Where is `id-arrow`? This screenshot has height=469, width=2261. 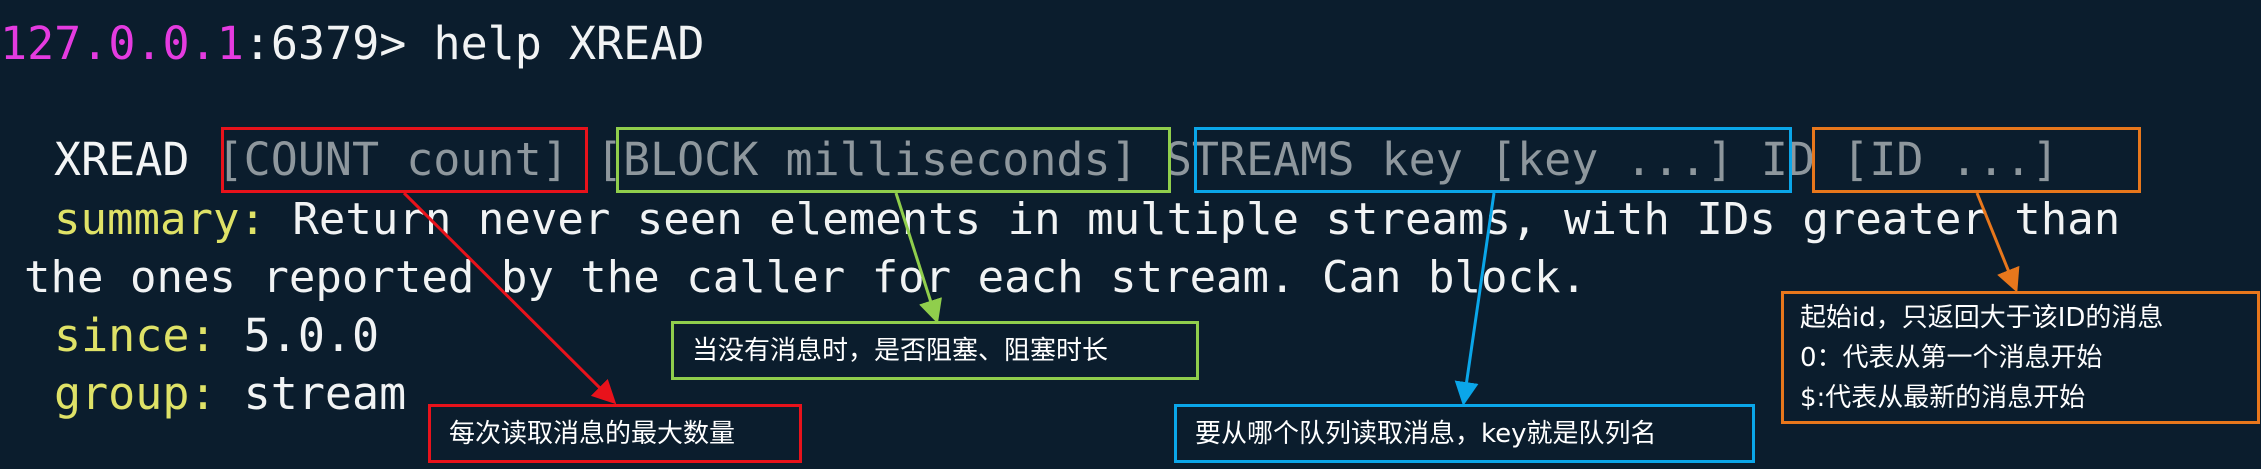 id-arrow is located at coordinates (1997, 242).